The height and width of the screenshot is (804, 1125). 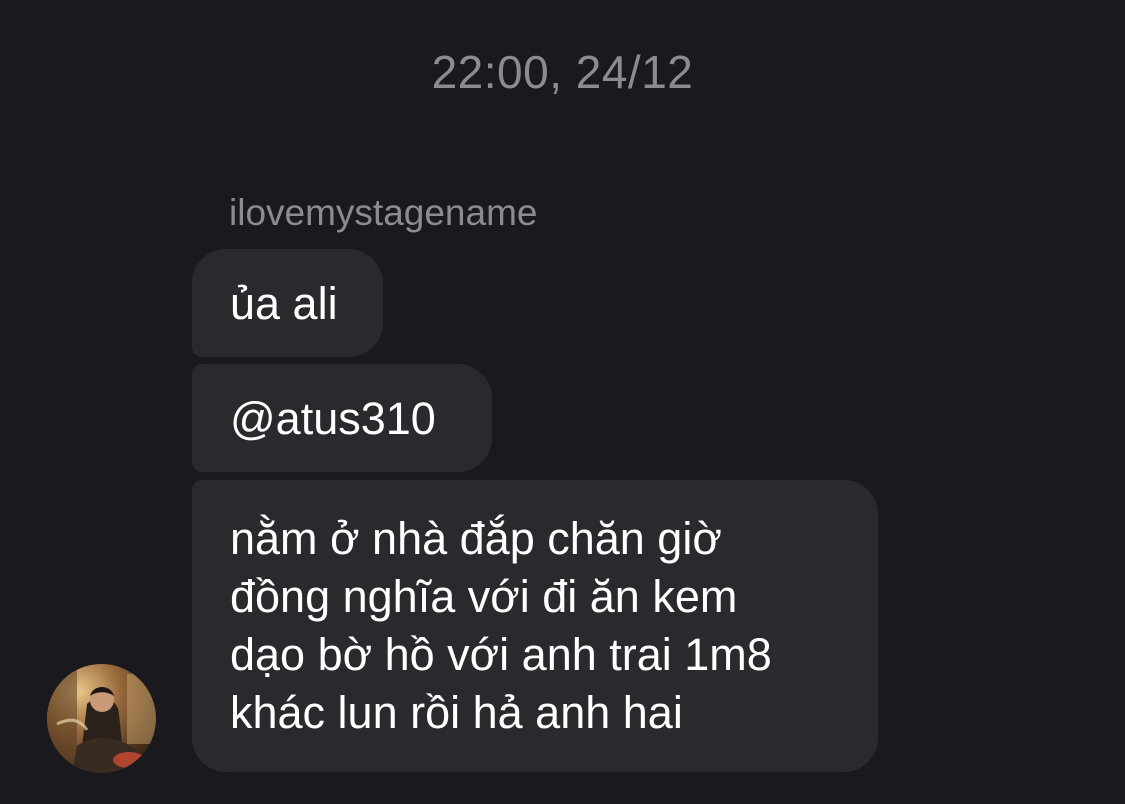 What do you see at coordinates (501, 654) in the screenshot?
I see `message-text-line: dạo bờ hồ với anh trai 1m8` at bounding box center [501, 654].